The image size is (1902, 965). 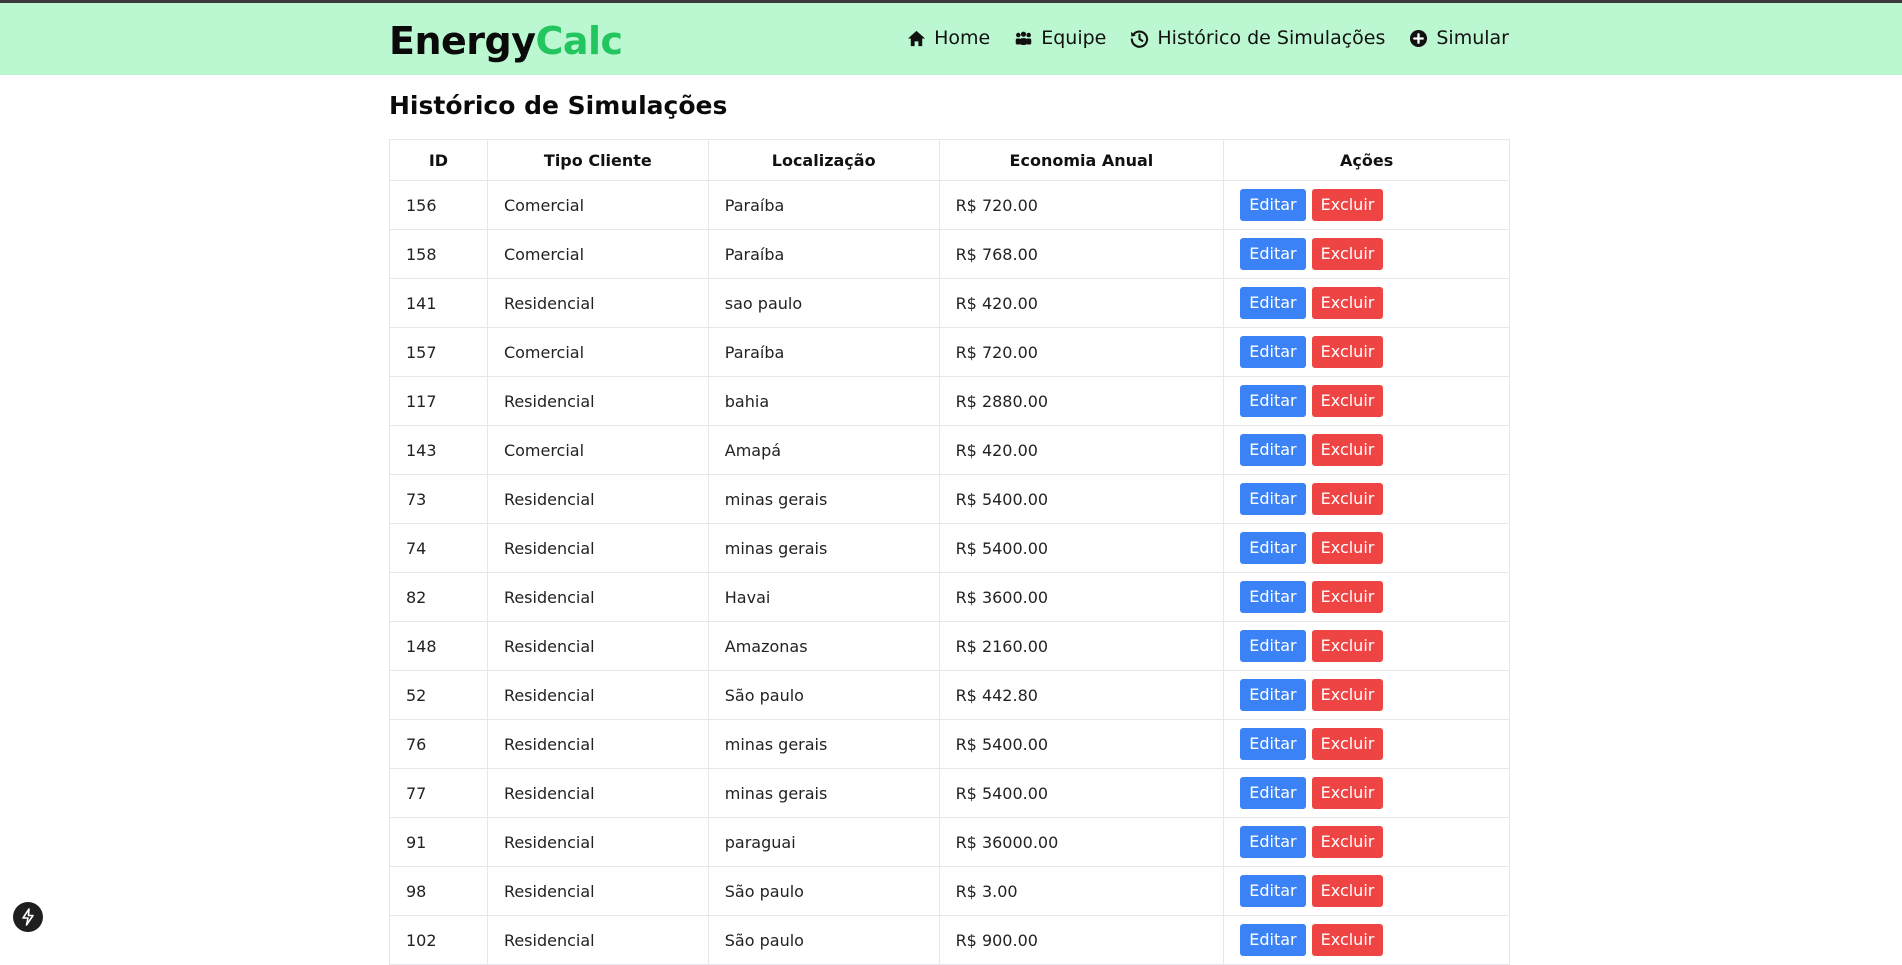 What do you see at coordinates (823, 303) in the screenshot?
I see `cell-localizacao: sao paulo` at bounding box center [823, 303].